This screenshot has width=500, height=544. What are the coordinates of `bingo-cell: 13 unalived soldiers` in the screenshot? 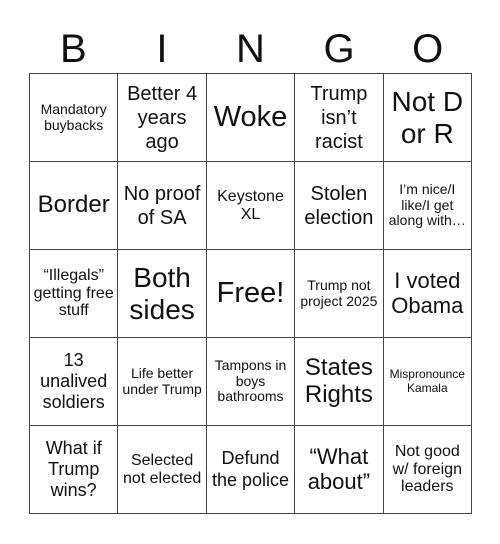 It's located at (74, 382).